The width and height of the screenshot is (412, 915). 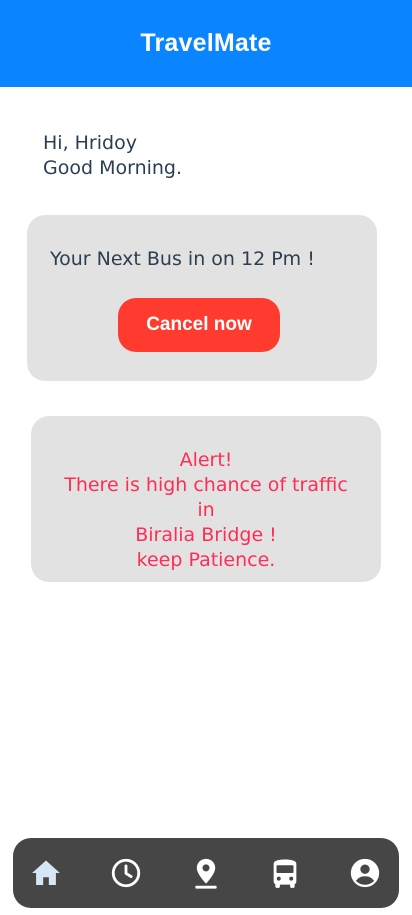 I want to click on next-bus-message: Your Next Bus in on 12 Pm !, so click(x=182, y=259).